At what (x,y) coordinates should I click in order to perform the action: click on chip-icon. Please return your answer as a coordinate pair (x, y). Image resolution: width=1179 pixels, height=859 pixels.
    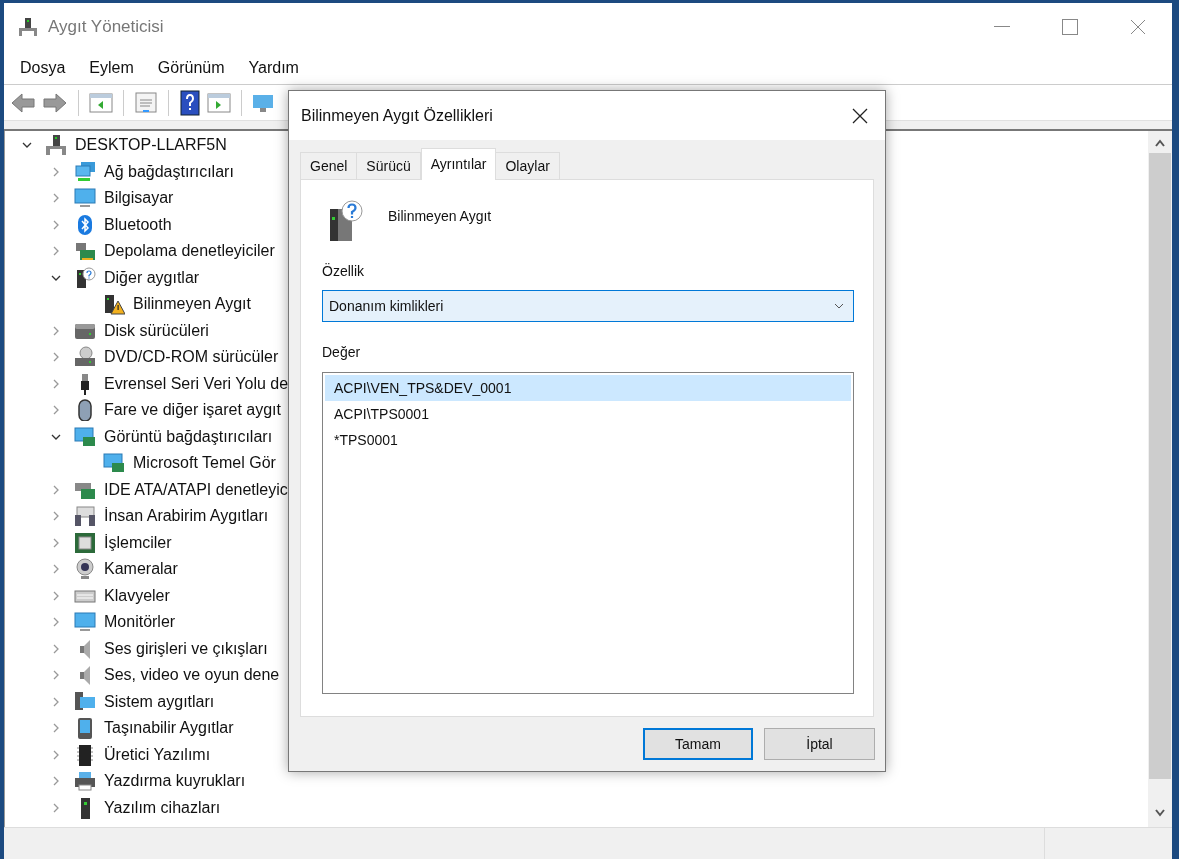
    Looking at the image, I should click on (85, 754).